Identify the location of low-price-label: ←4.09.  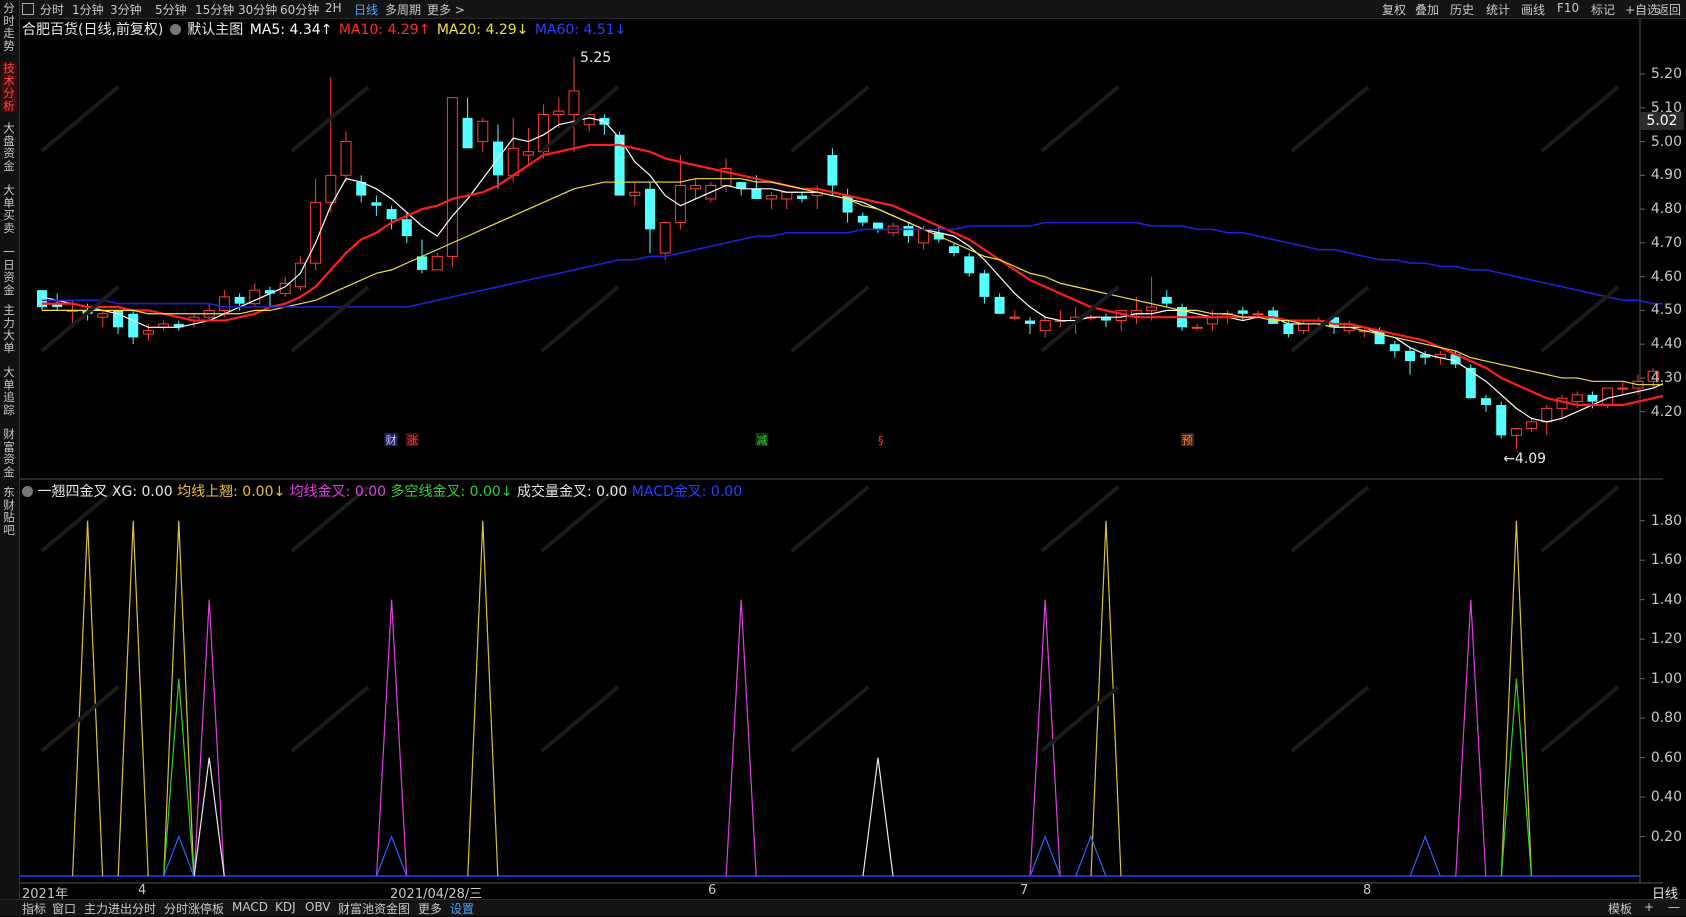
(1524, 459).